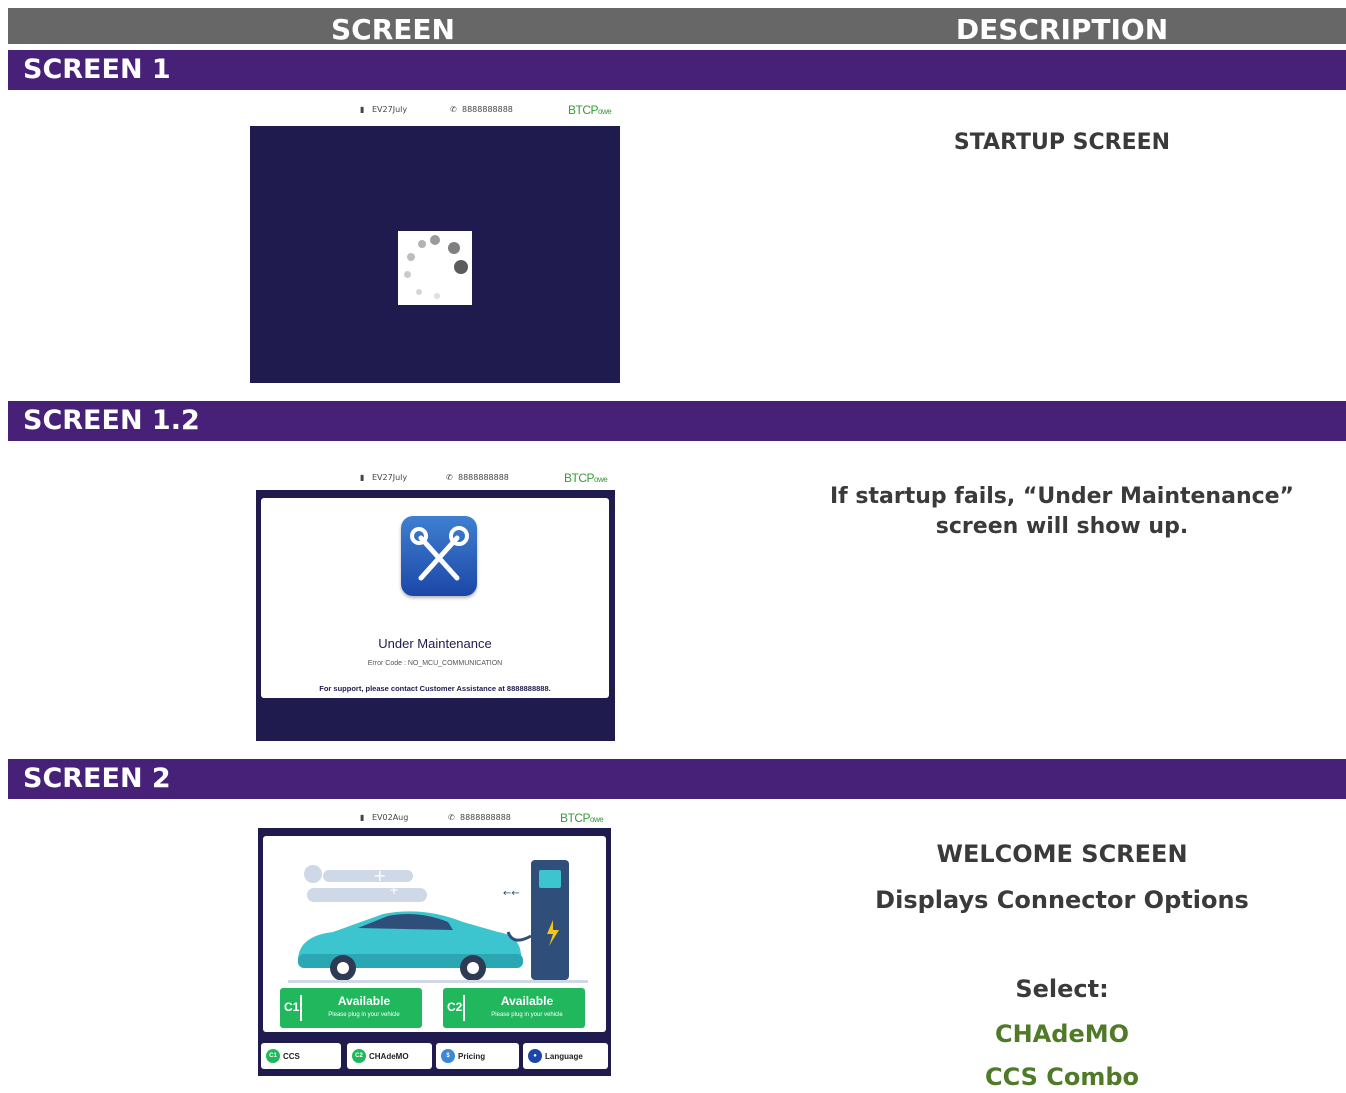  Describe the element at coordinates (477, 1056) in the screenshot. I see `pricing-button: $ Pricing` at that location.